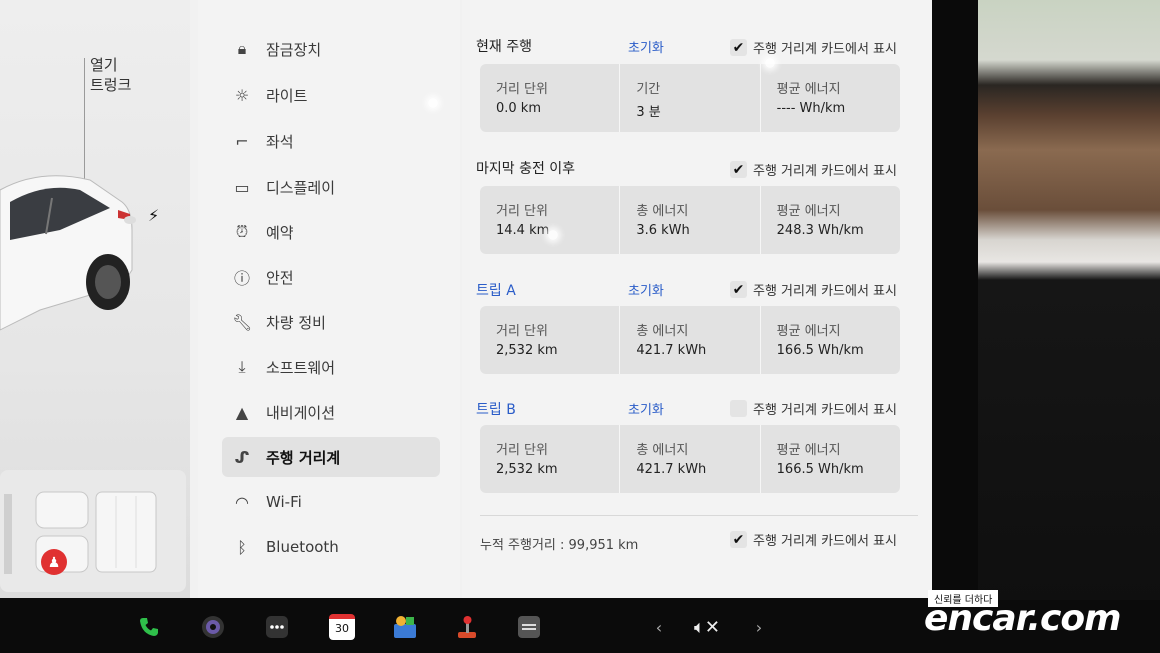 The image size is (1160, 653). What do you see at coordinates (813, 408) in the screenshot?
I see `trip-b-show-toggle: 주행 거리계 카드에서 표시` at bounding box center [813, 408].